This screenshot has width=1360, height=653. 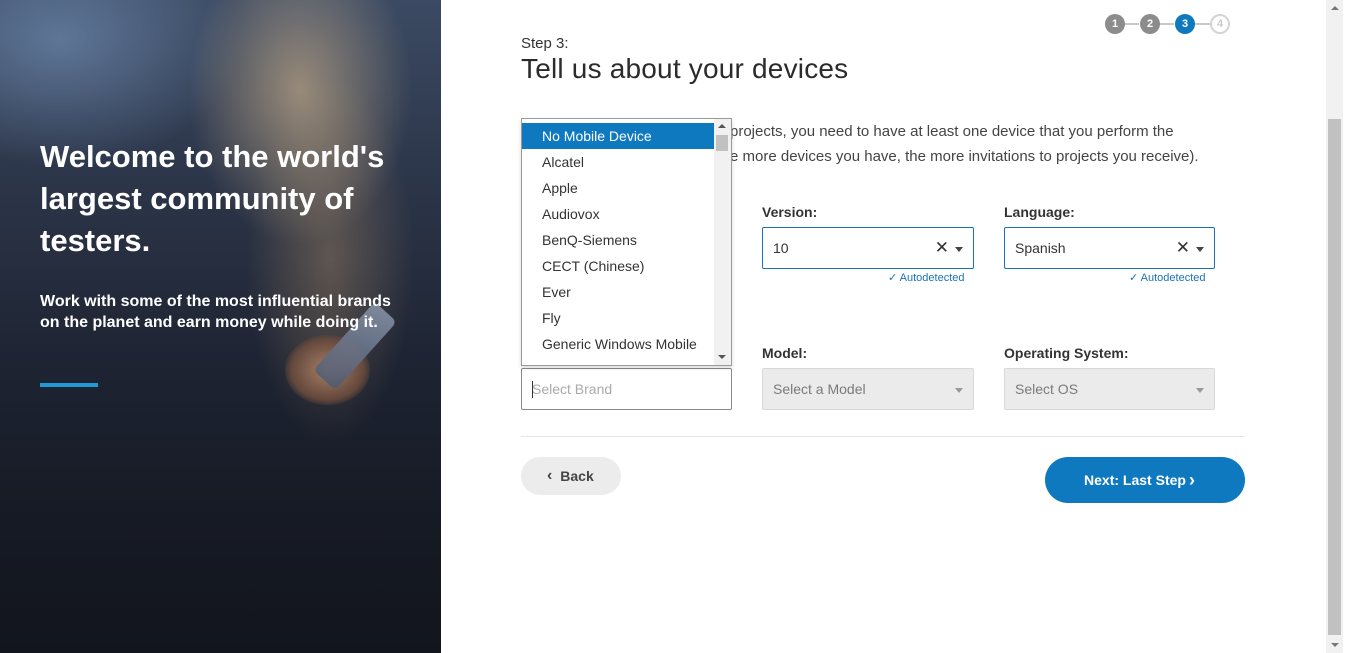 I want to click on language-value: Spanish, so click(x=1040, y=248).